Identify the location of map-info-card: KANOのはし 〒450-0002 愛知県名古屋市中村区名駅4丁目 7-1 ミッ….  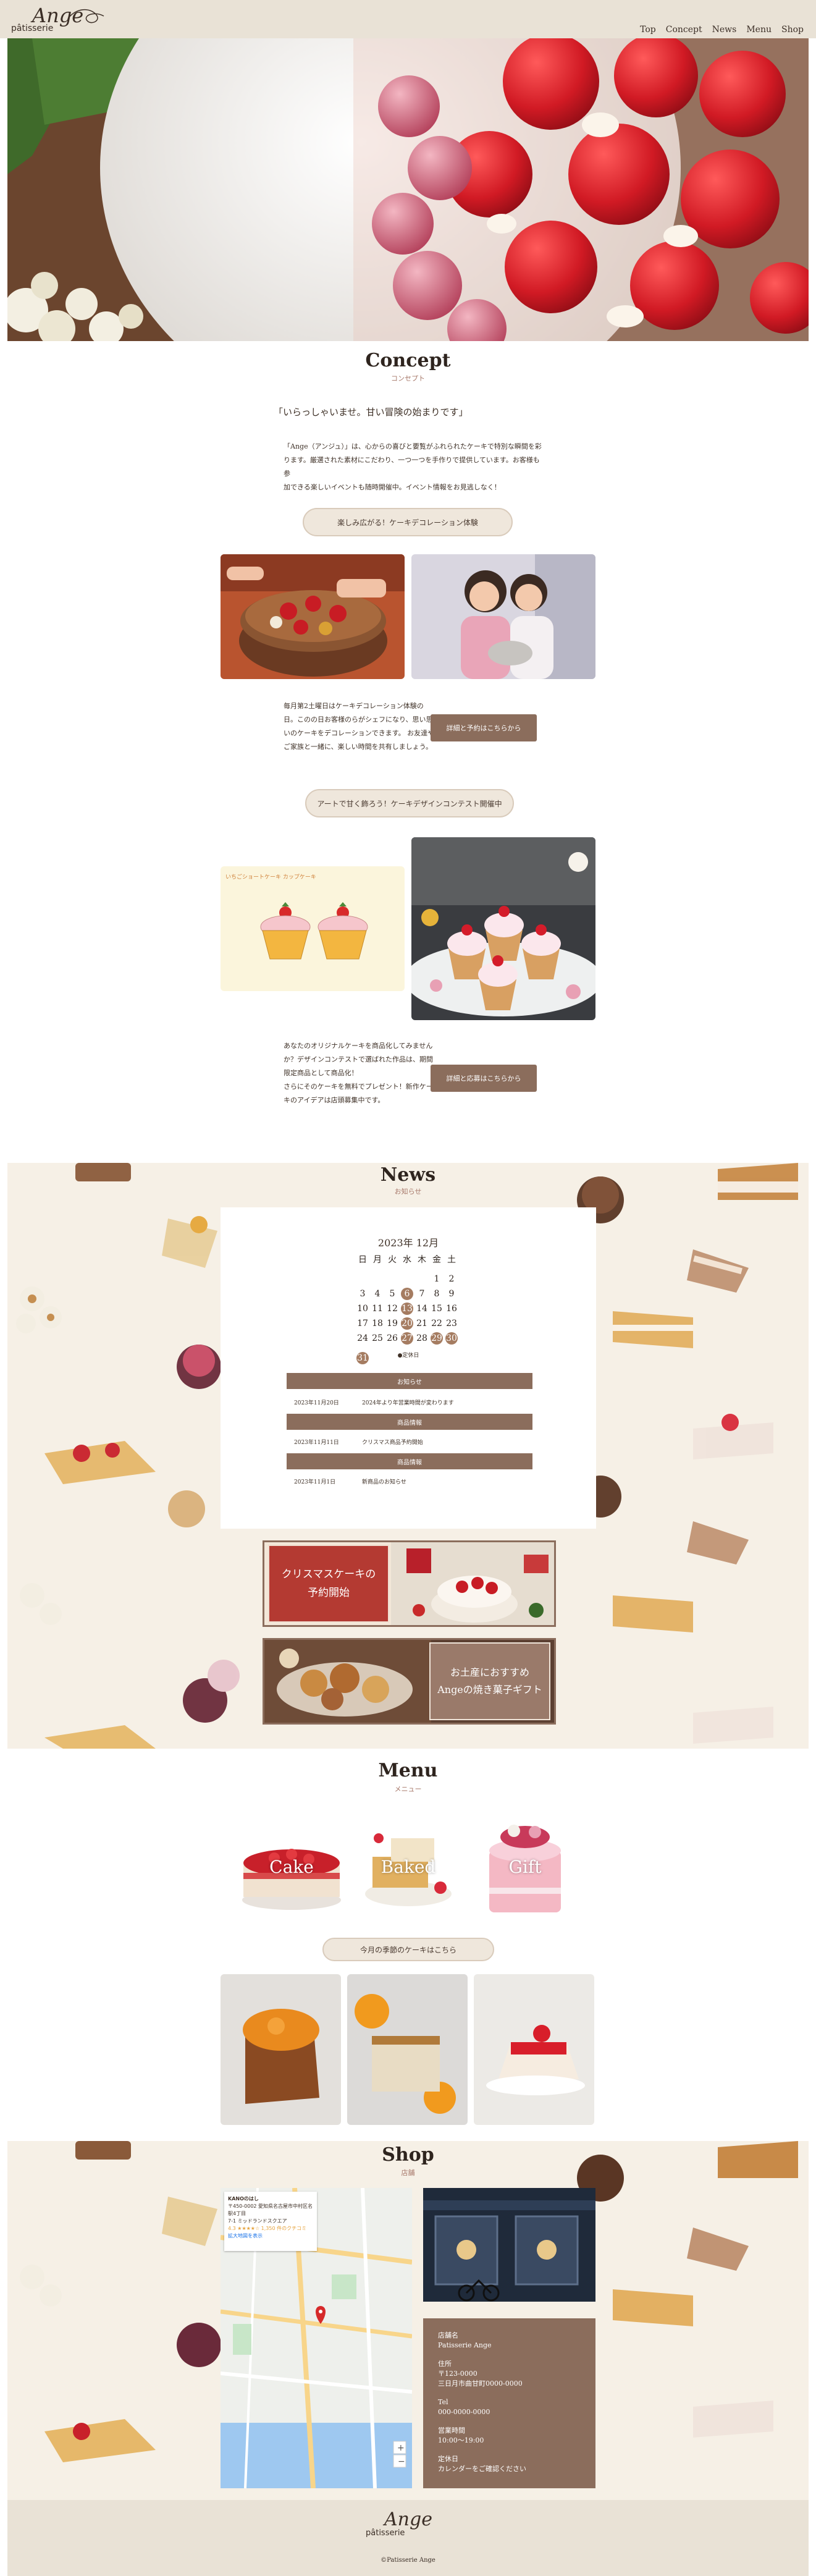
(270, 2221).